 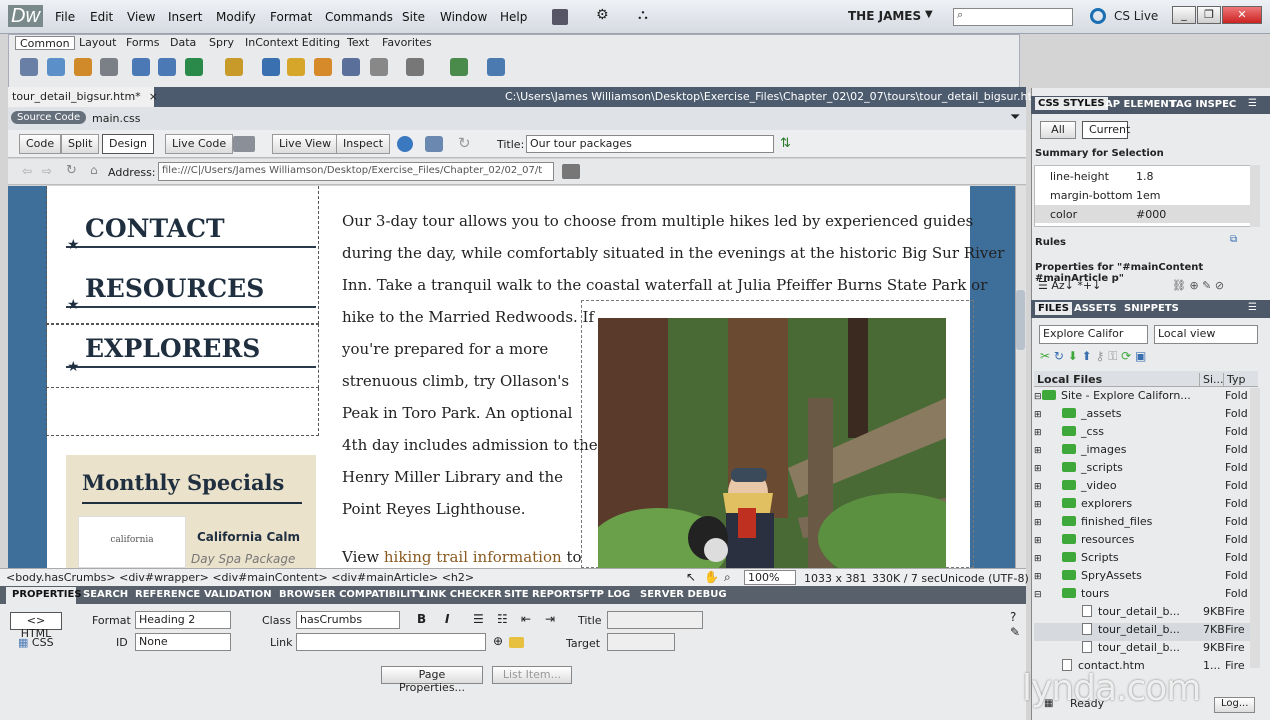 I want to click on file-row: ⊞ _video, so click(x=1145, y=488).